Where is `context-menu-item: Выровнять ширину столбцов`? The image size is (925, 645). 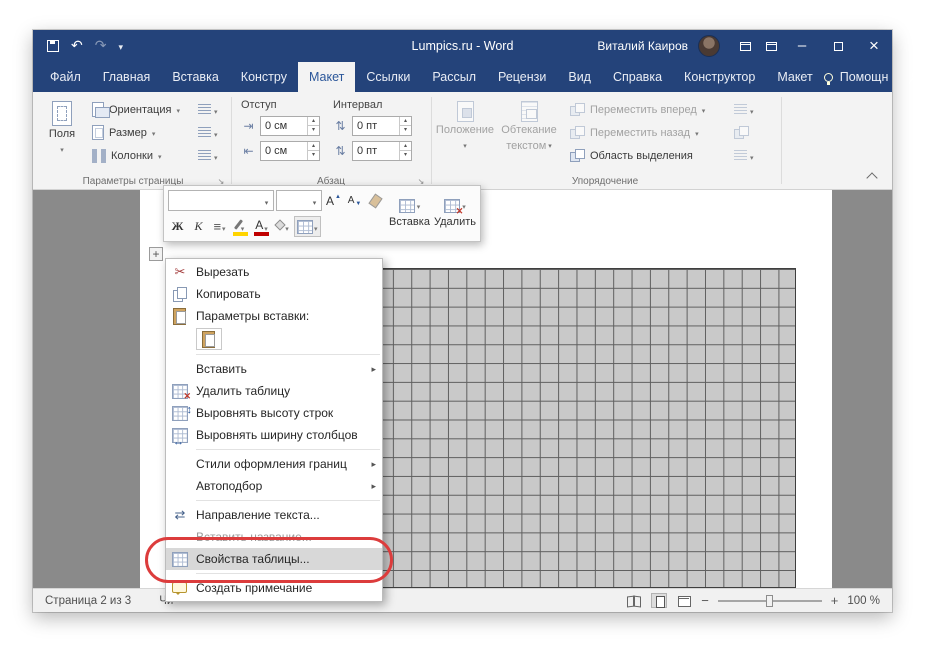 context-menu-item: Выровнять ширину столбцов is located at coordinates (274, 436).